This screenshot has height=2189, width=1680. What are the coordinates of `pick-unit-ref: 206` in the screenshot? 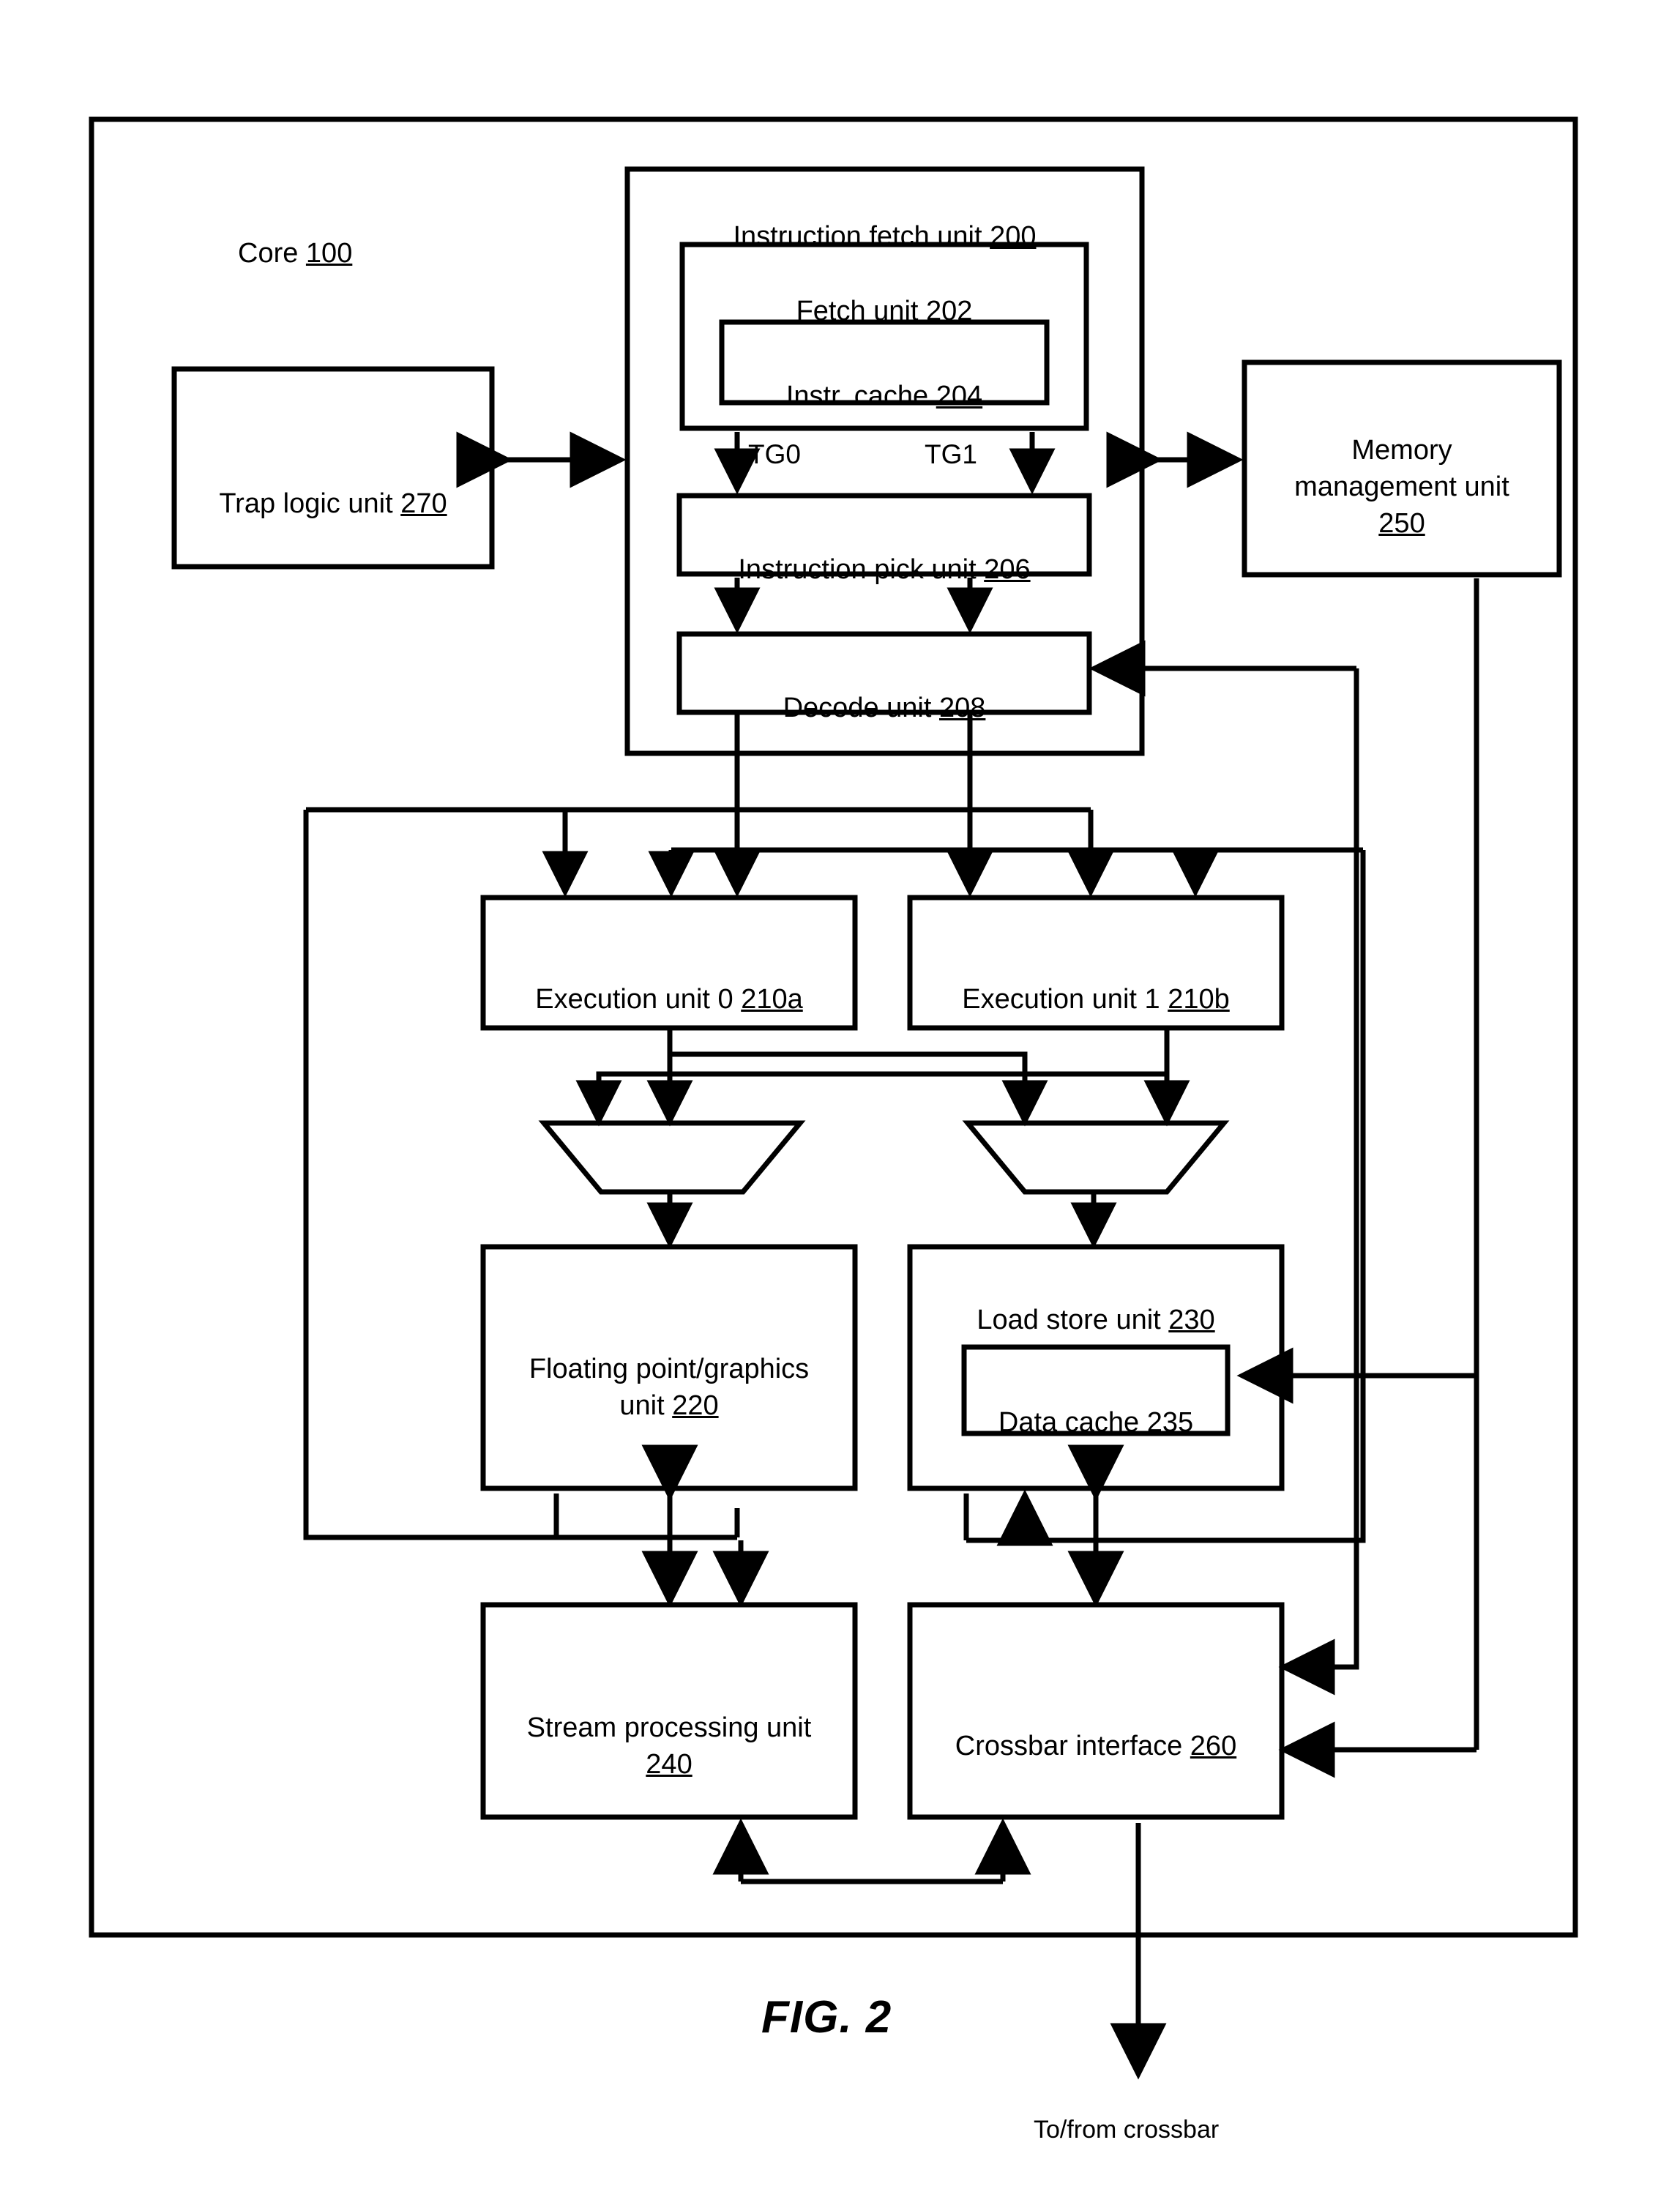 It's located at (1007, 569).